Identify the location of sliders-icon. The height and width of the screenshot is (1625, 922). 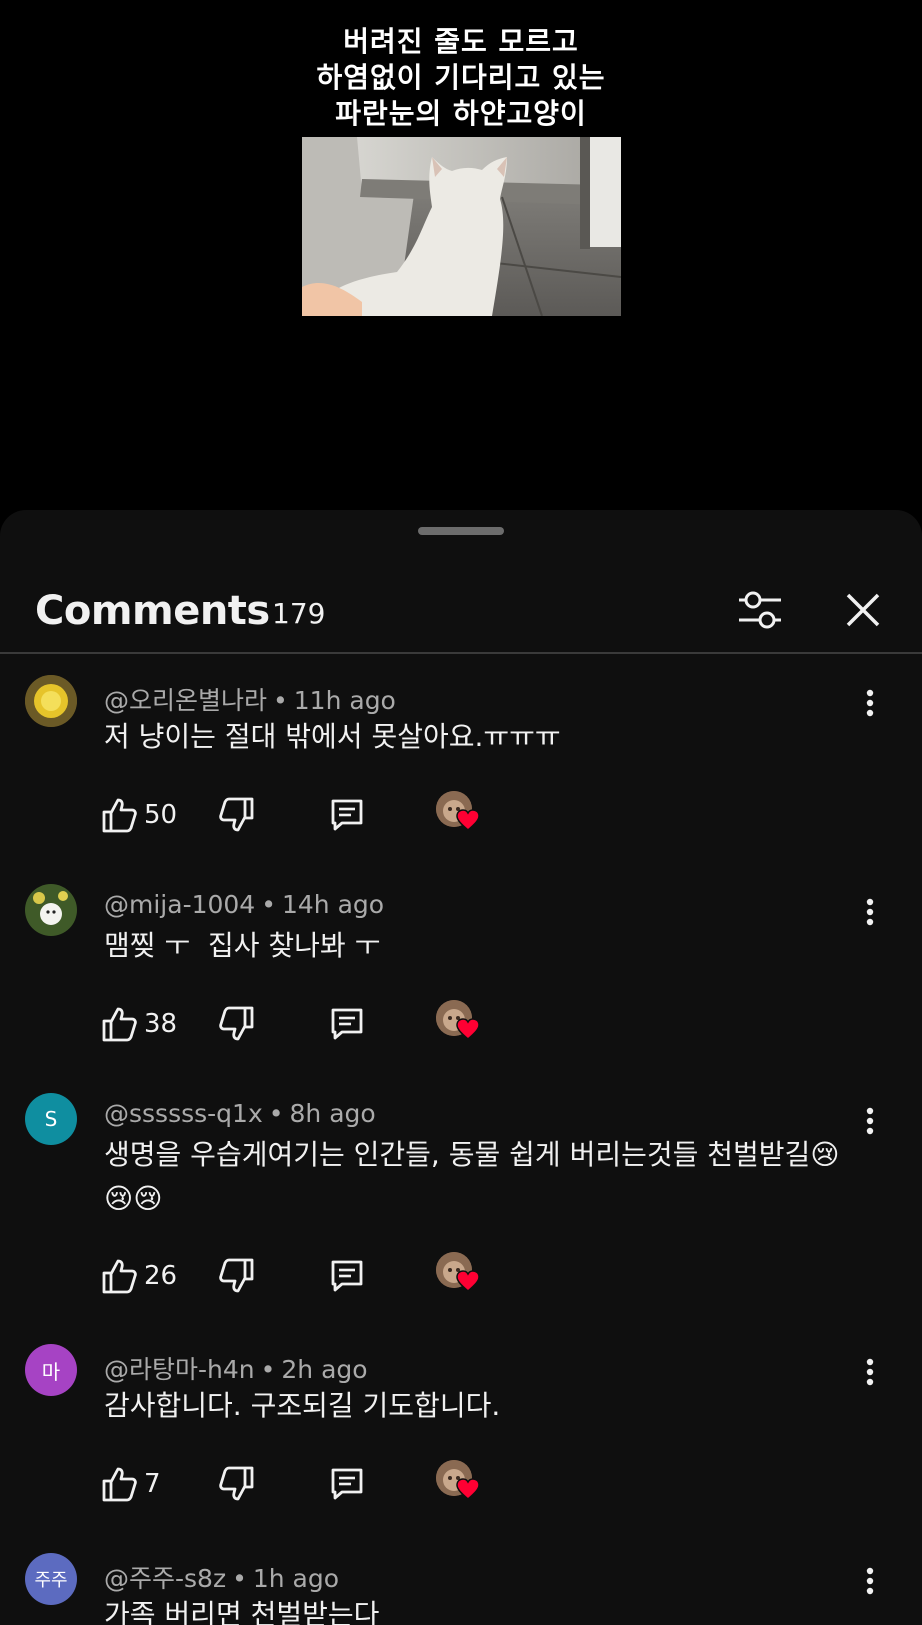
(760, 610).